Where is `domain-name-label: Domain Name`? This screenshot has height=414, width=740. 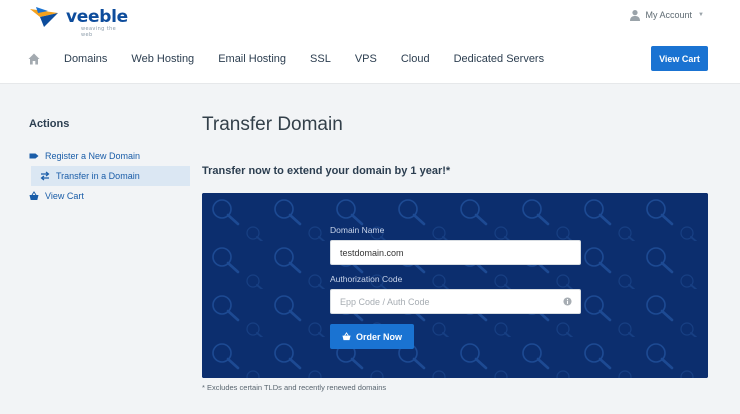
domain-name-label: Domain Name is located at coordinates (357, 230).